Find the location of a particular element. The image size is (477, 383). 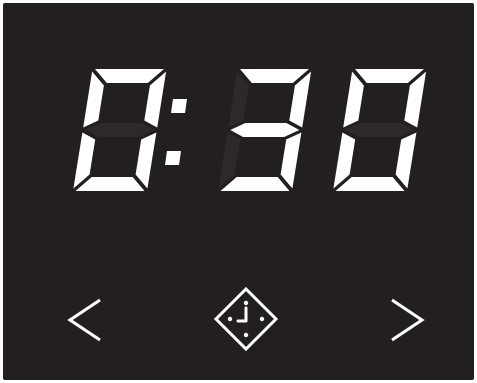

digit-units-seconds is located at coordinates (380, 130).